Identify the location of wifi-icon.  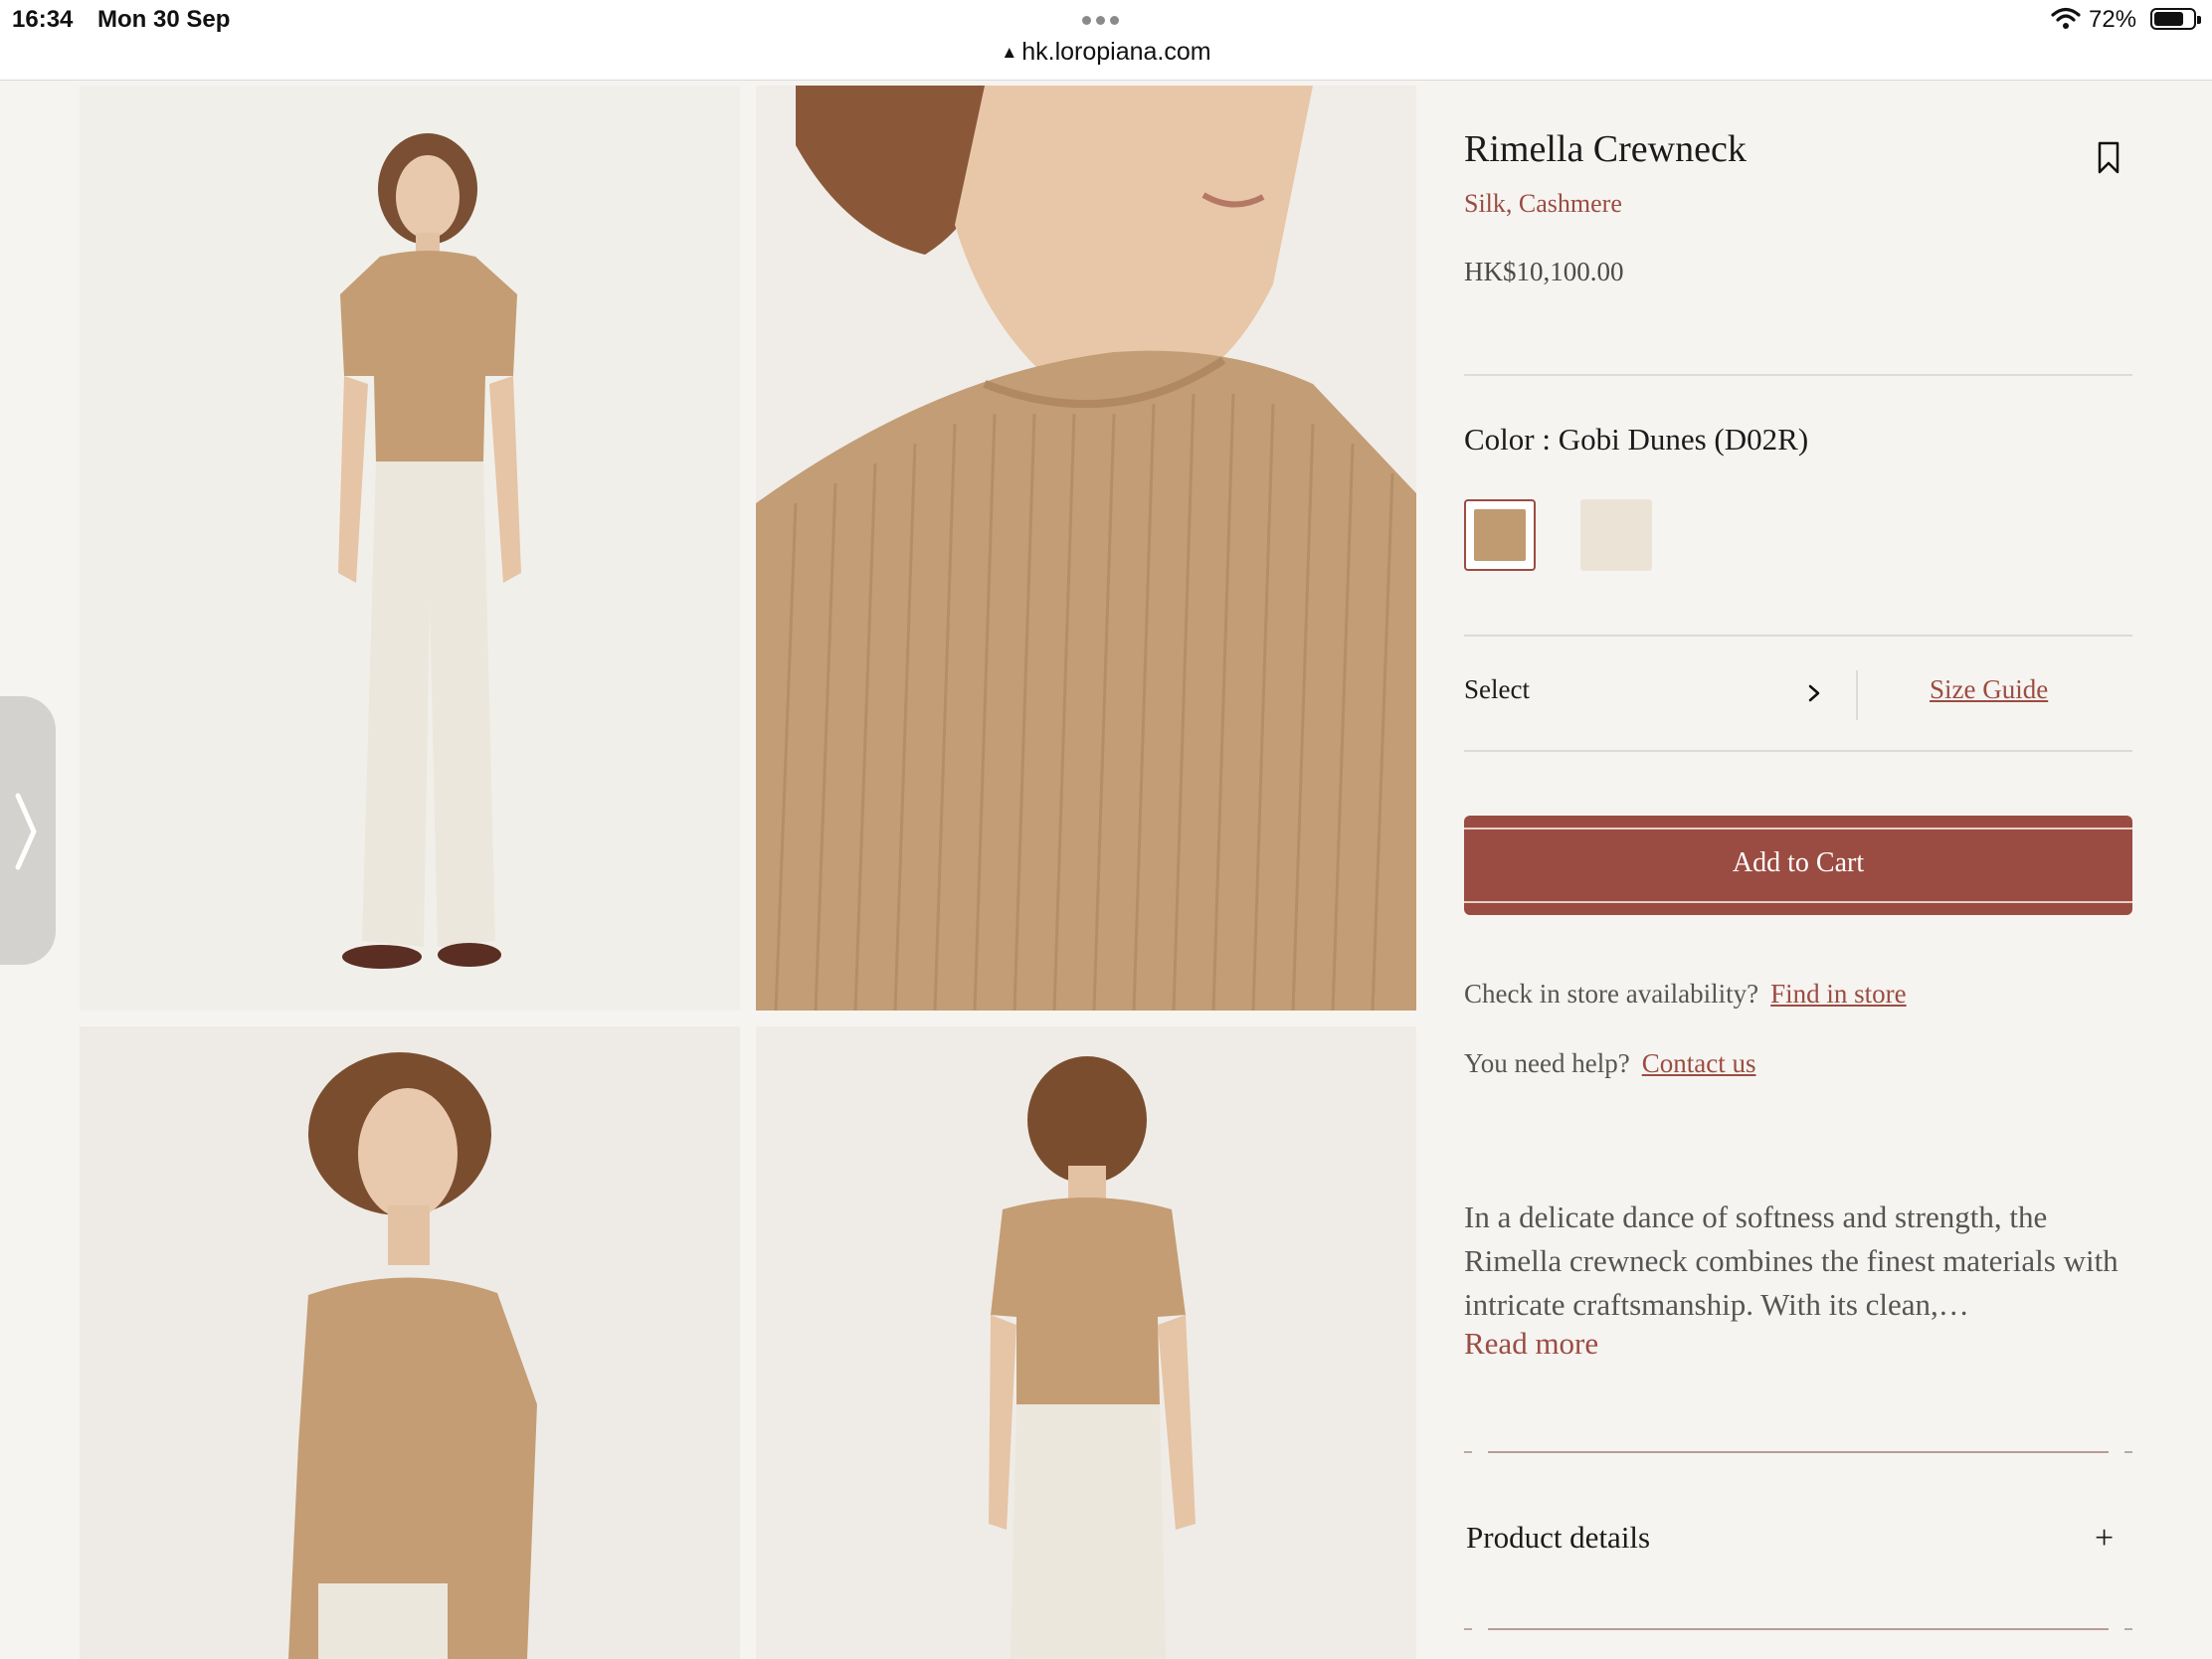
(2066, 18).